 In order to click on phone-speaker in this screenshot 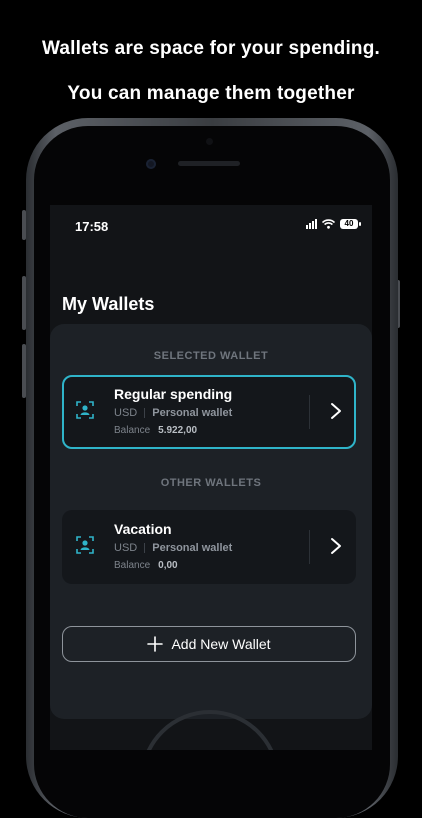, I will do `click(209, 163)`.